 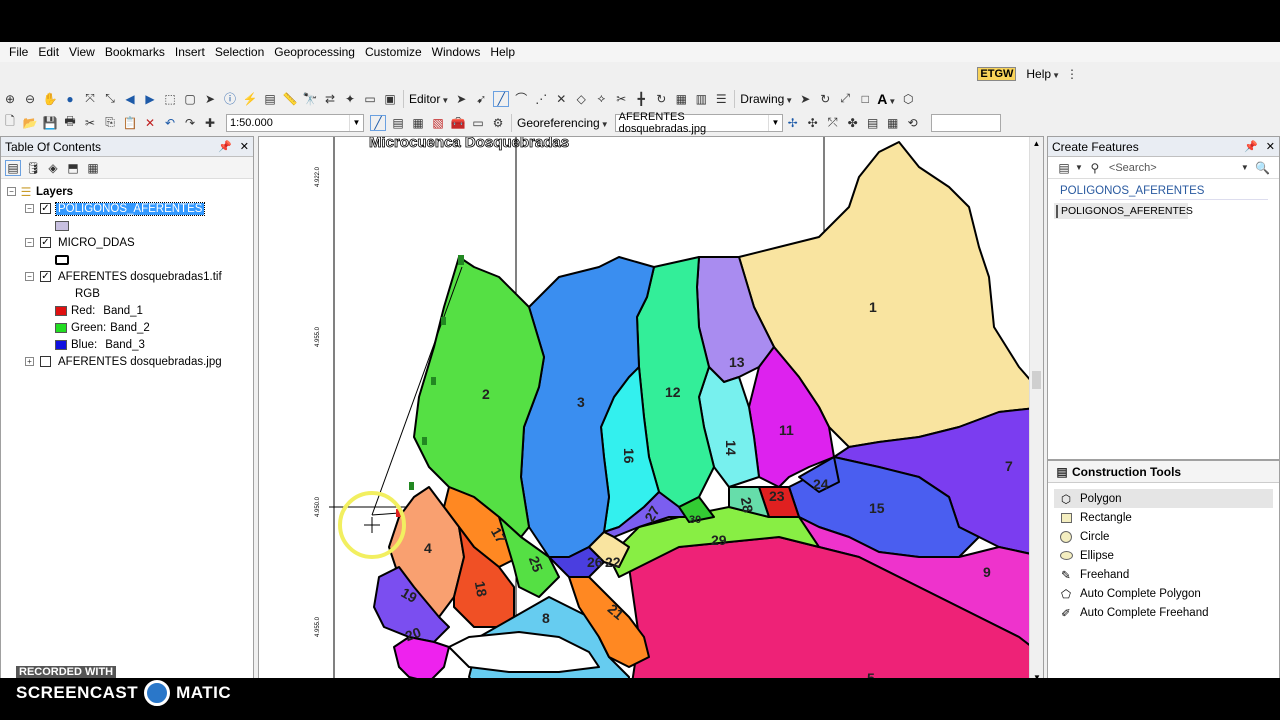 What do you see at coordinates (93, 168) in the screenshot?
I see `toc-options-icon: ▦` at bounding box center [93, 168].